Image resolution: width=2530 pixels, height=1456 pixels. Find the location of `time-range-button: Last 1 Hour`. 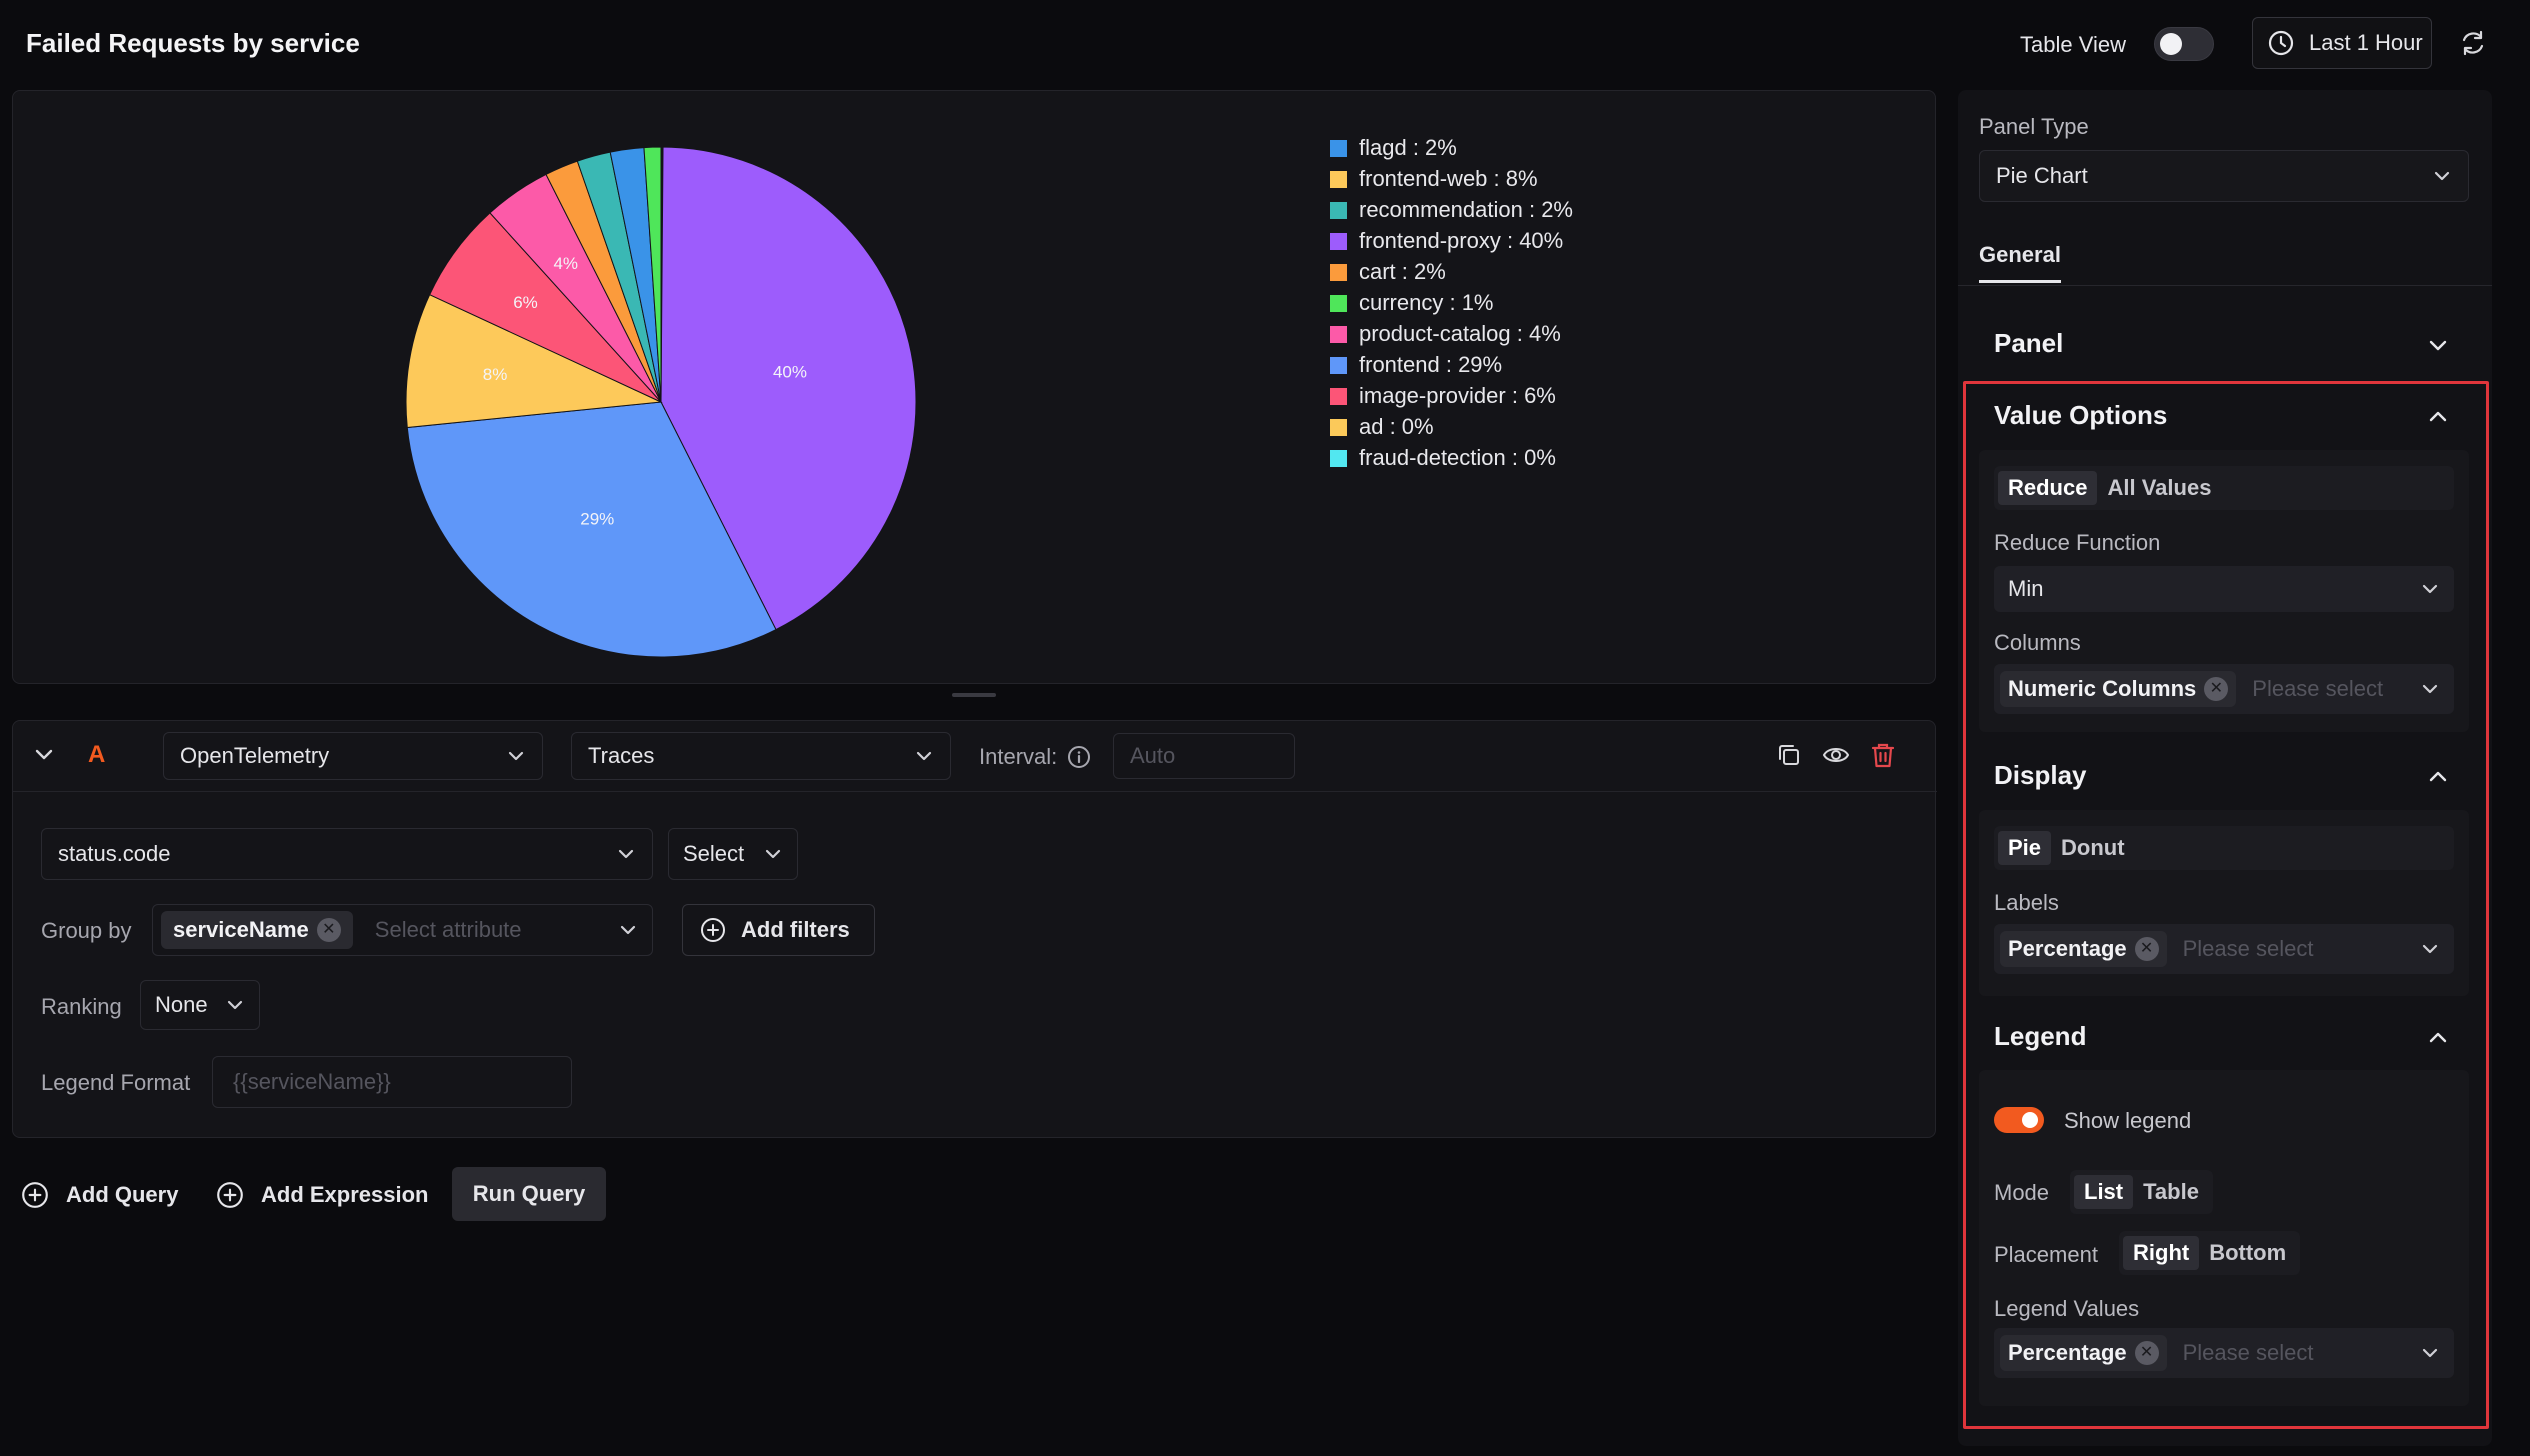

time-range-button: Last 1 Hour is located at coordinates (2342, 43).